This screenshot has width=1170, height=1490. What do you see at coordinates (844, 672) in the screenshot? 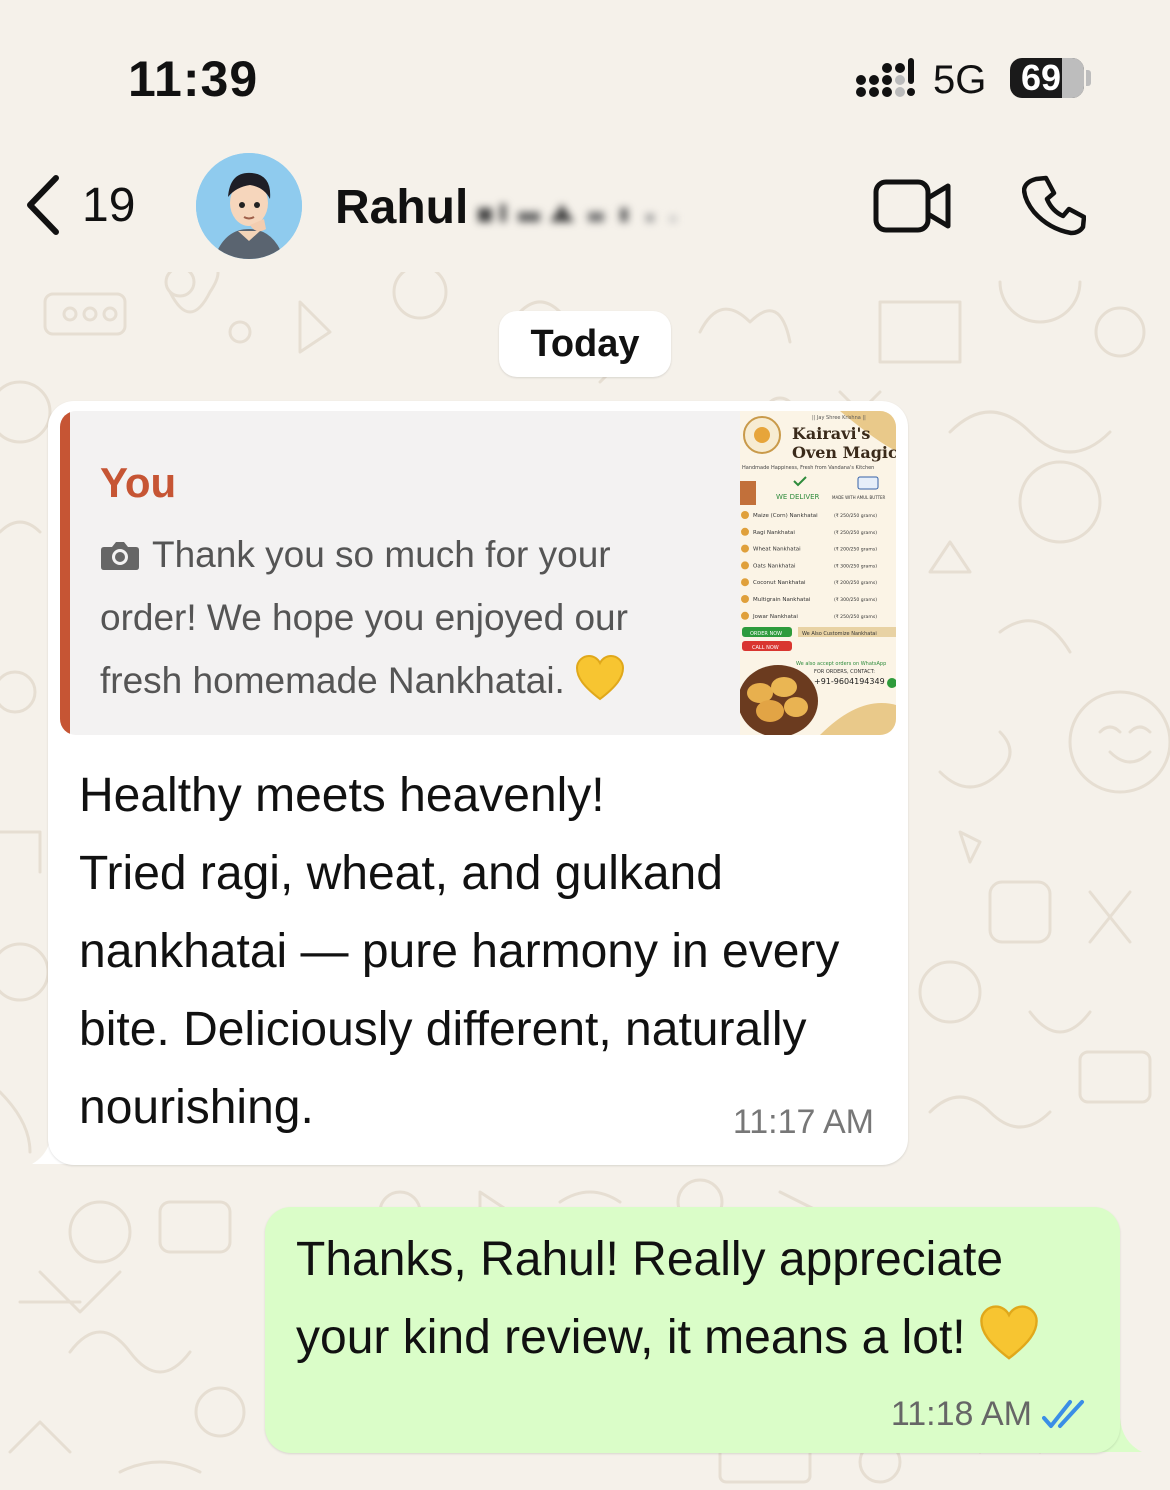
I see `flyer-contact-label: FOR ORDERS, CONTACT:` at bounding box center [844, 672].